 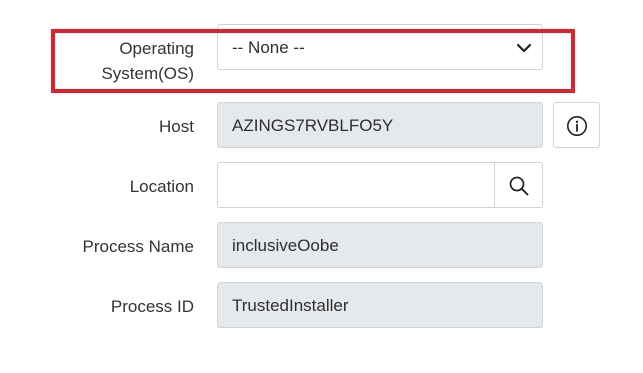 I want to click on location-field, so click(x=380, y=185).